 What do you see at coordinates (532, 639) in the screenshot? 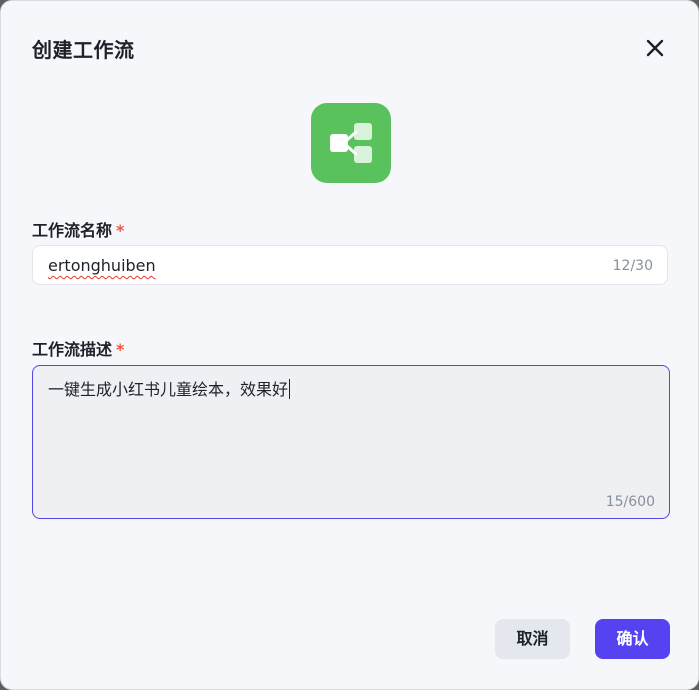
I see `cancel-button: 取消` at bounding box center [532, 639].